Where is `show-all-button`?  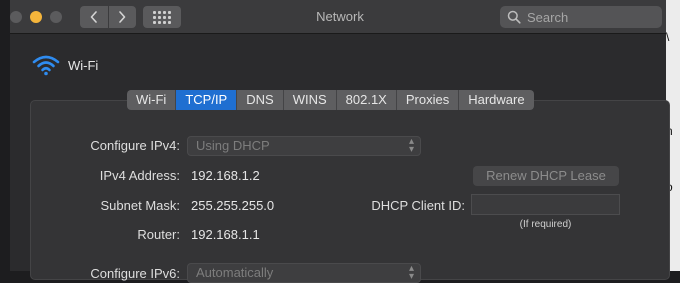
show-all-button is located at coordinates (162, 17).